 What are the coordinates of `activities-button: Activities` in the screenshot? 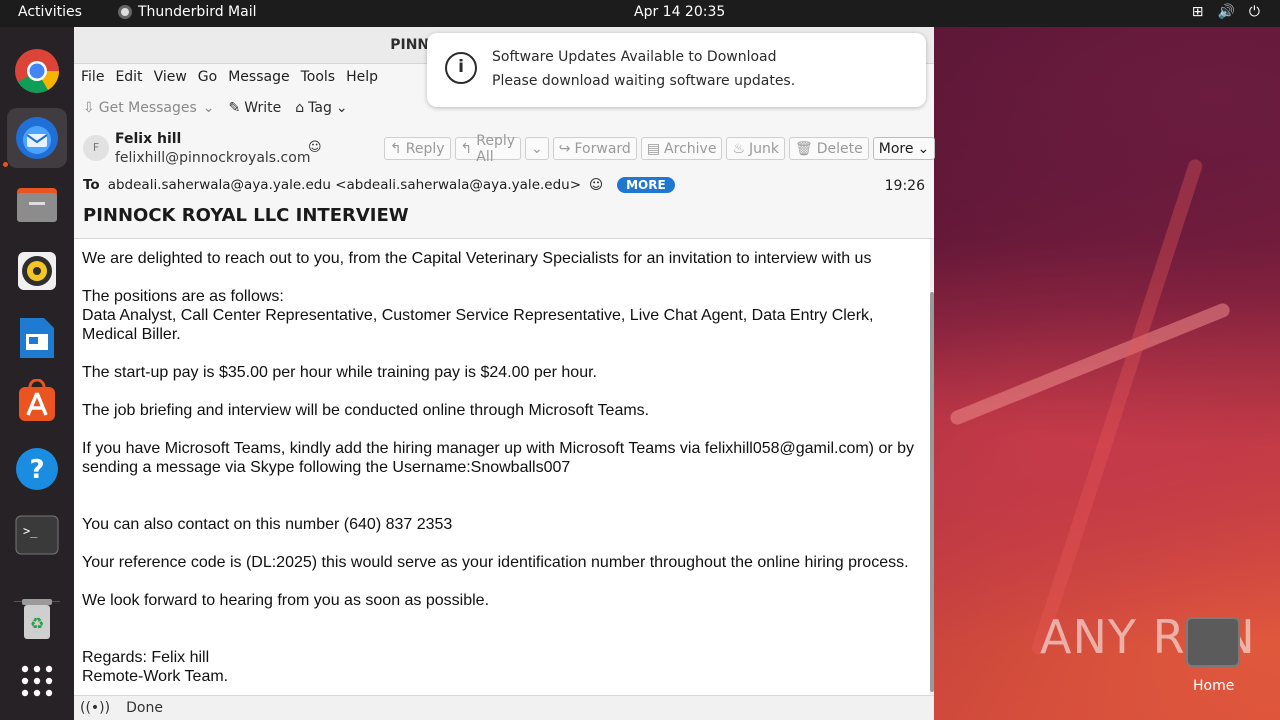 It's located at (50, 12).